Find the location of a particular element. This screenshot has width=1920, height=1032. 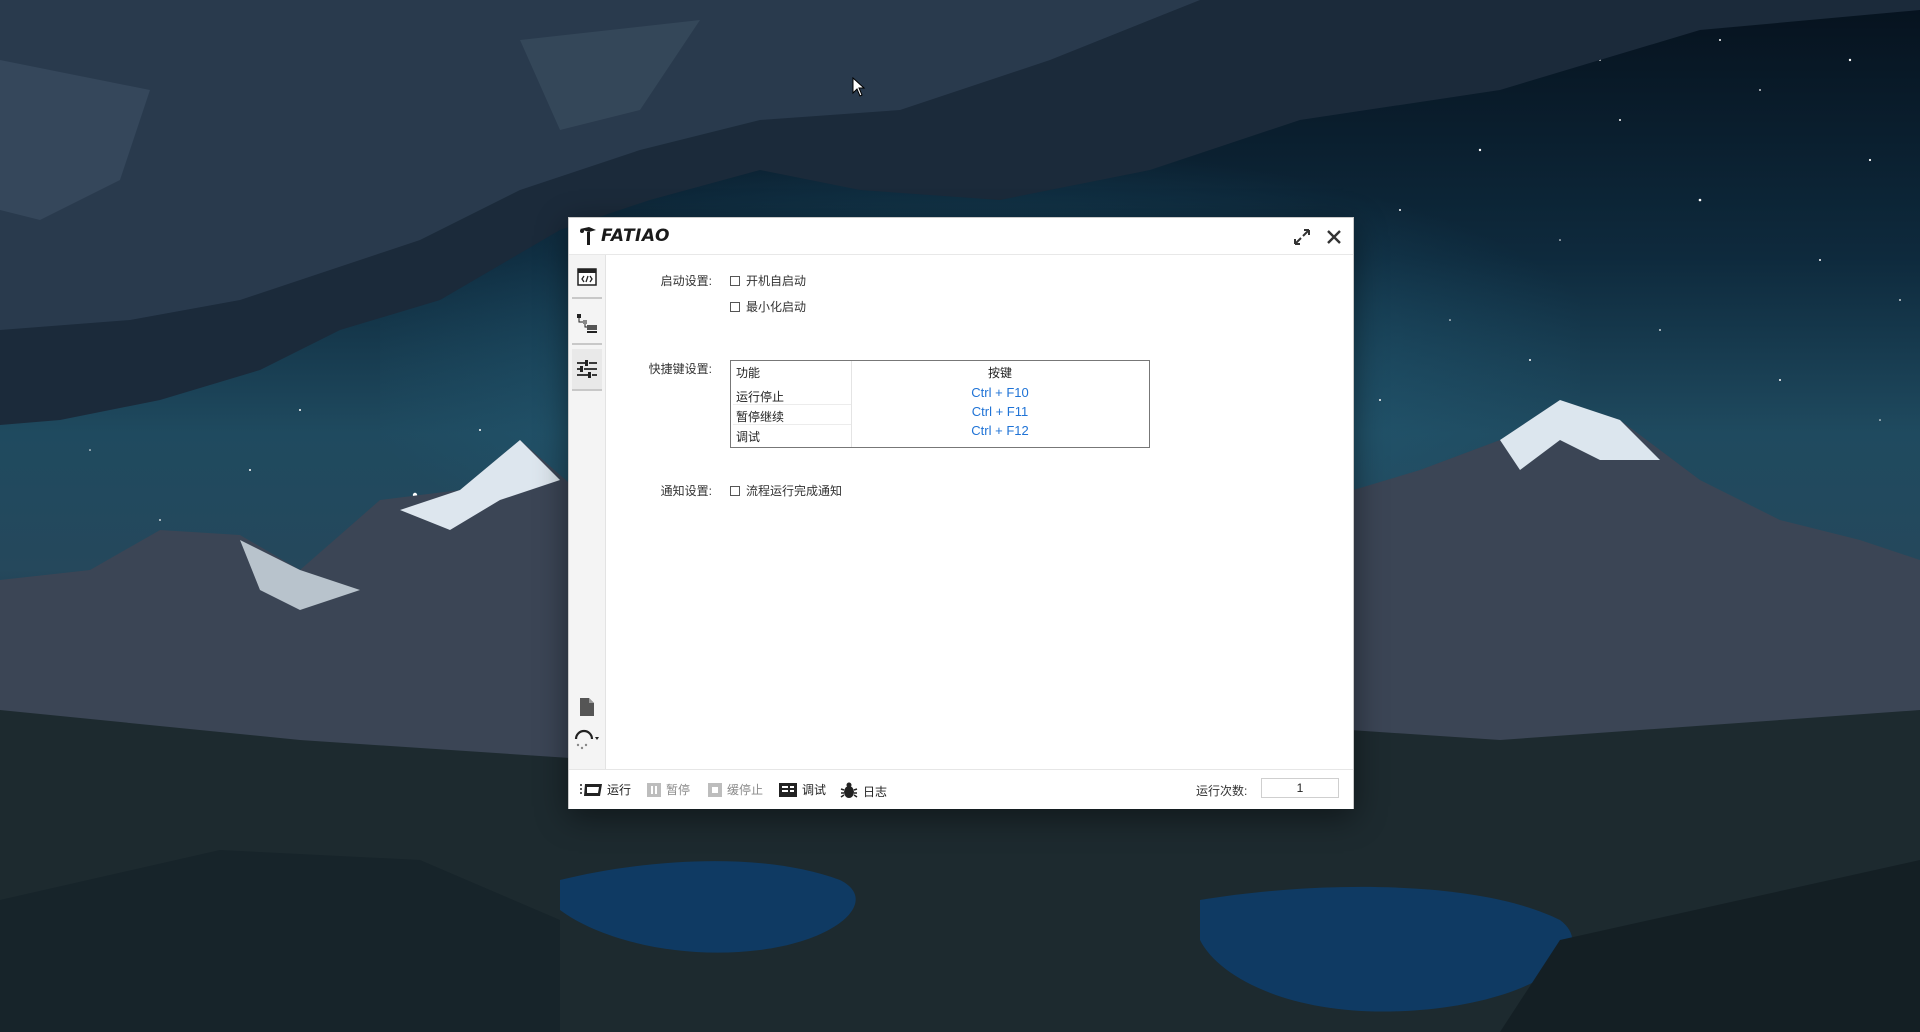

debug-label: 调试 is located at coordinates (814, 790).